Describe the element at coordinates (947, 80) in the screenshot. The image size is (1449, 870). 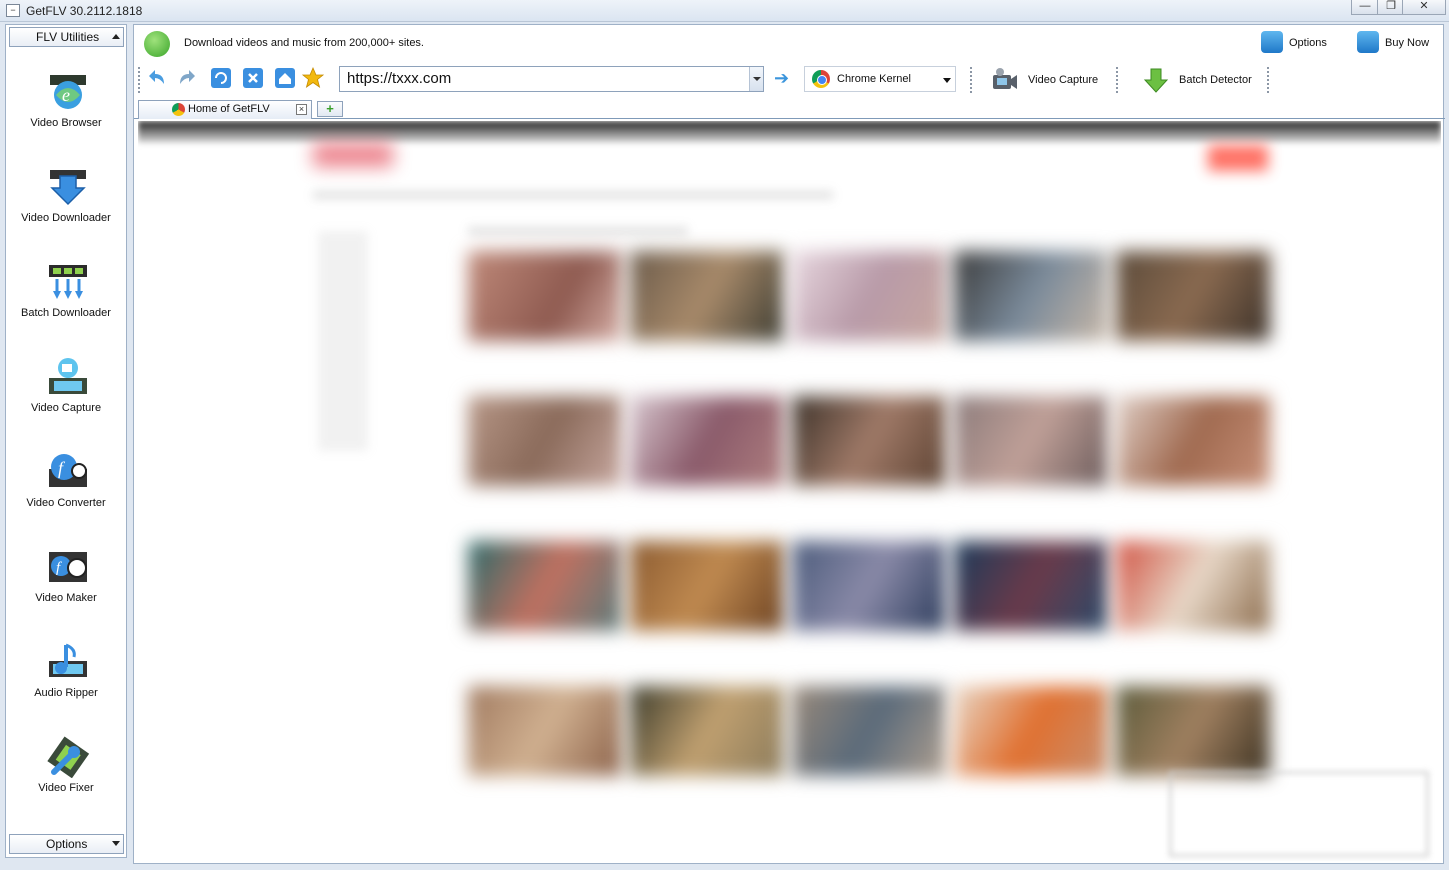
I see `chevron-down-icon` at that location.